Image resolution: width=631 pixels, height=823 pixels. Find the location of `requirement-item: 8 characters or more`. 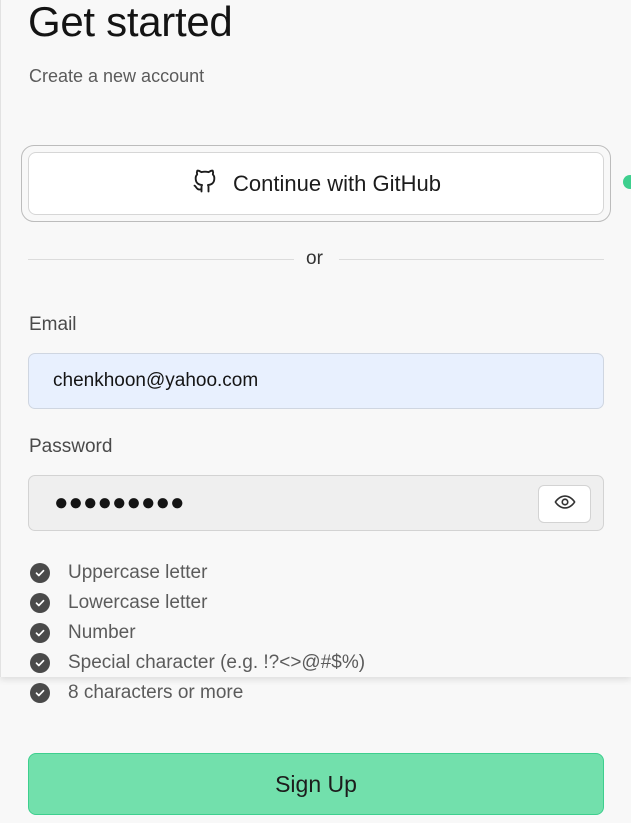

requirement-item: 8 characters or more is located at coordinates (197, 693).